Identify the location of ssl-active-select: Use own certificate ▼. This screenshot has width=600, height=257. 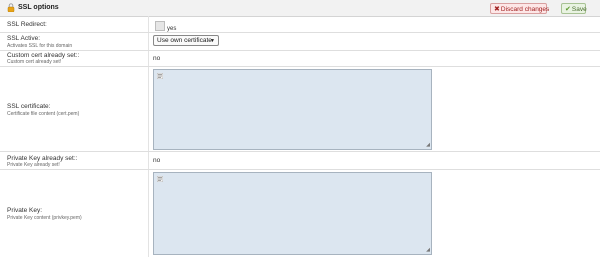
(186, 40).